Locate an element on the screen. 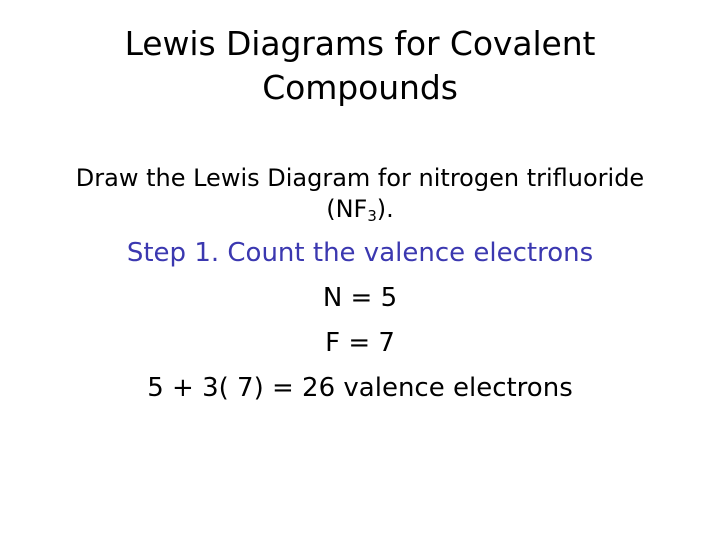  prompt-text-part-2: ). is located at coordinates (385, 209).